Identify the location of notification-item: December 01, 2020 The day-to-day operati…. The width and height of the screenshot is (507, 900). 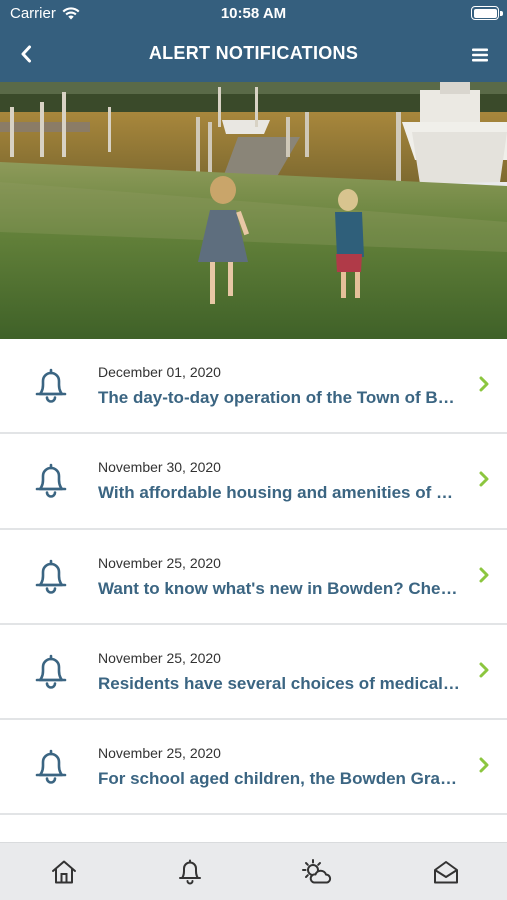
(253, 387).